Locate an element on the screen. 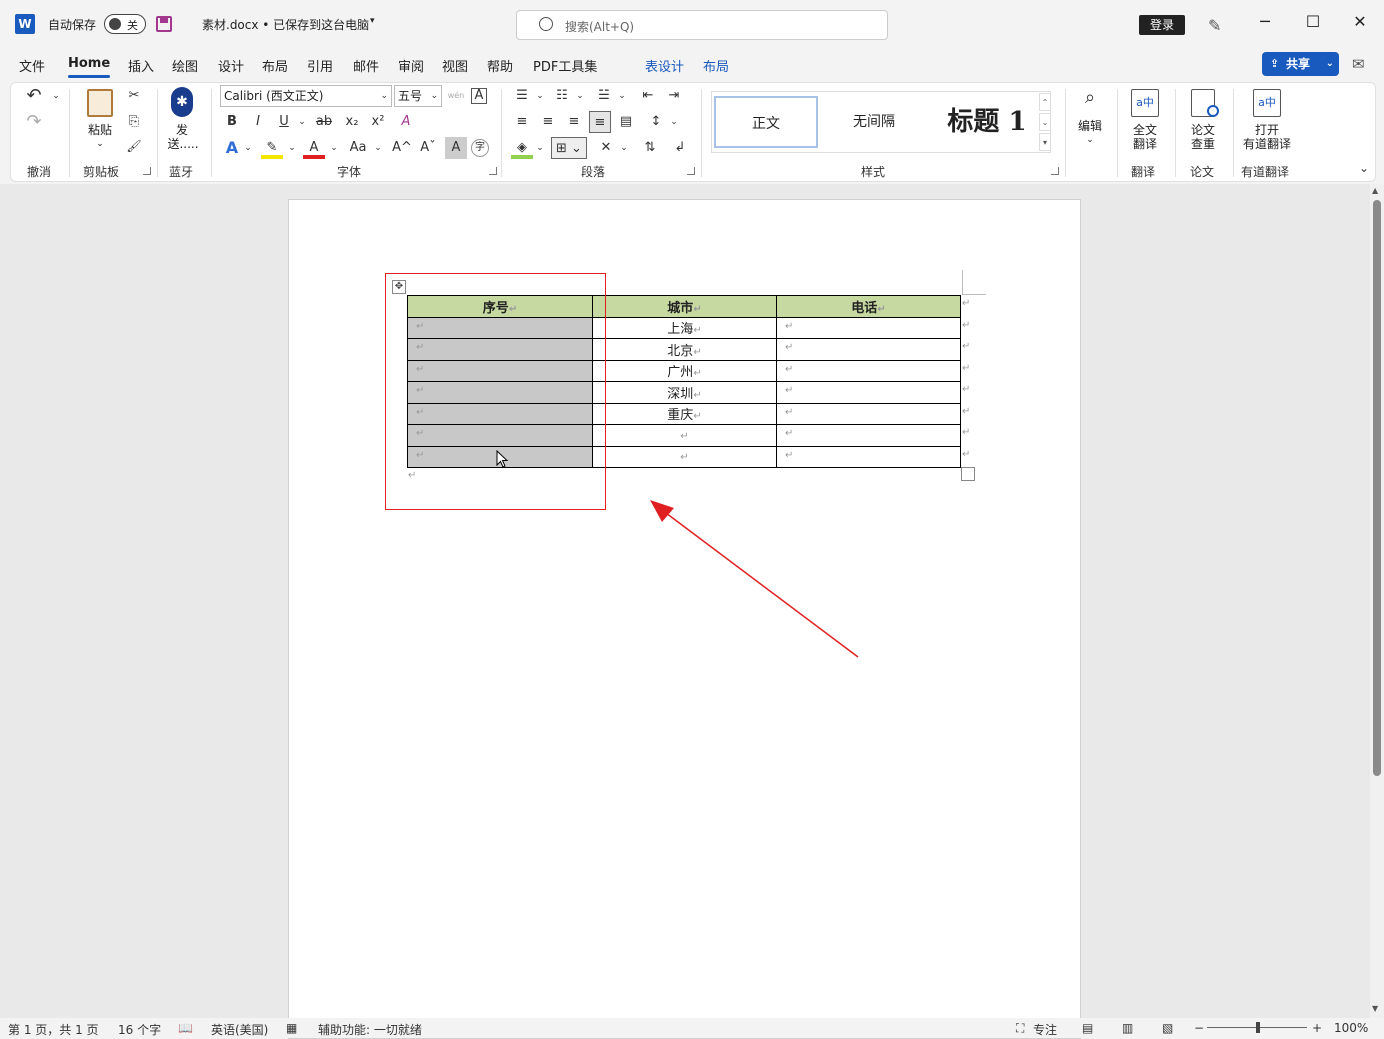 The image size is (1384, 1039). login-button: 登录 is located at coordinates (1162, 25).